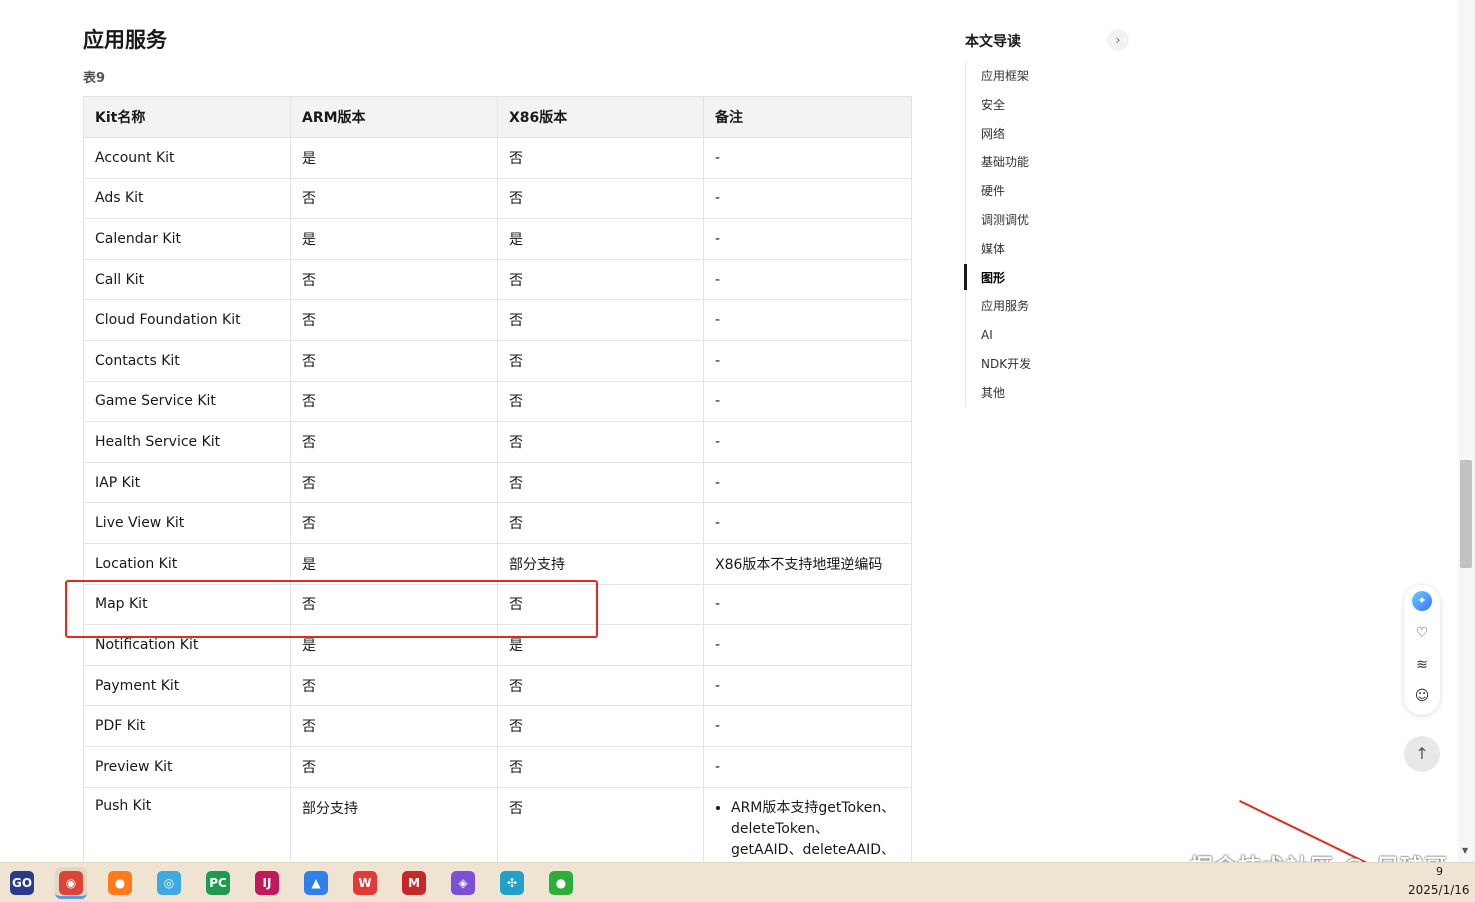 This screenshot has width=1475, height=902. I want to click on wps-icon: W, so click(365, 883).